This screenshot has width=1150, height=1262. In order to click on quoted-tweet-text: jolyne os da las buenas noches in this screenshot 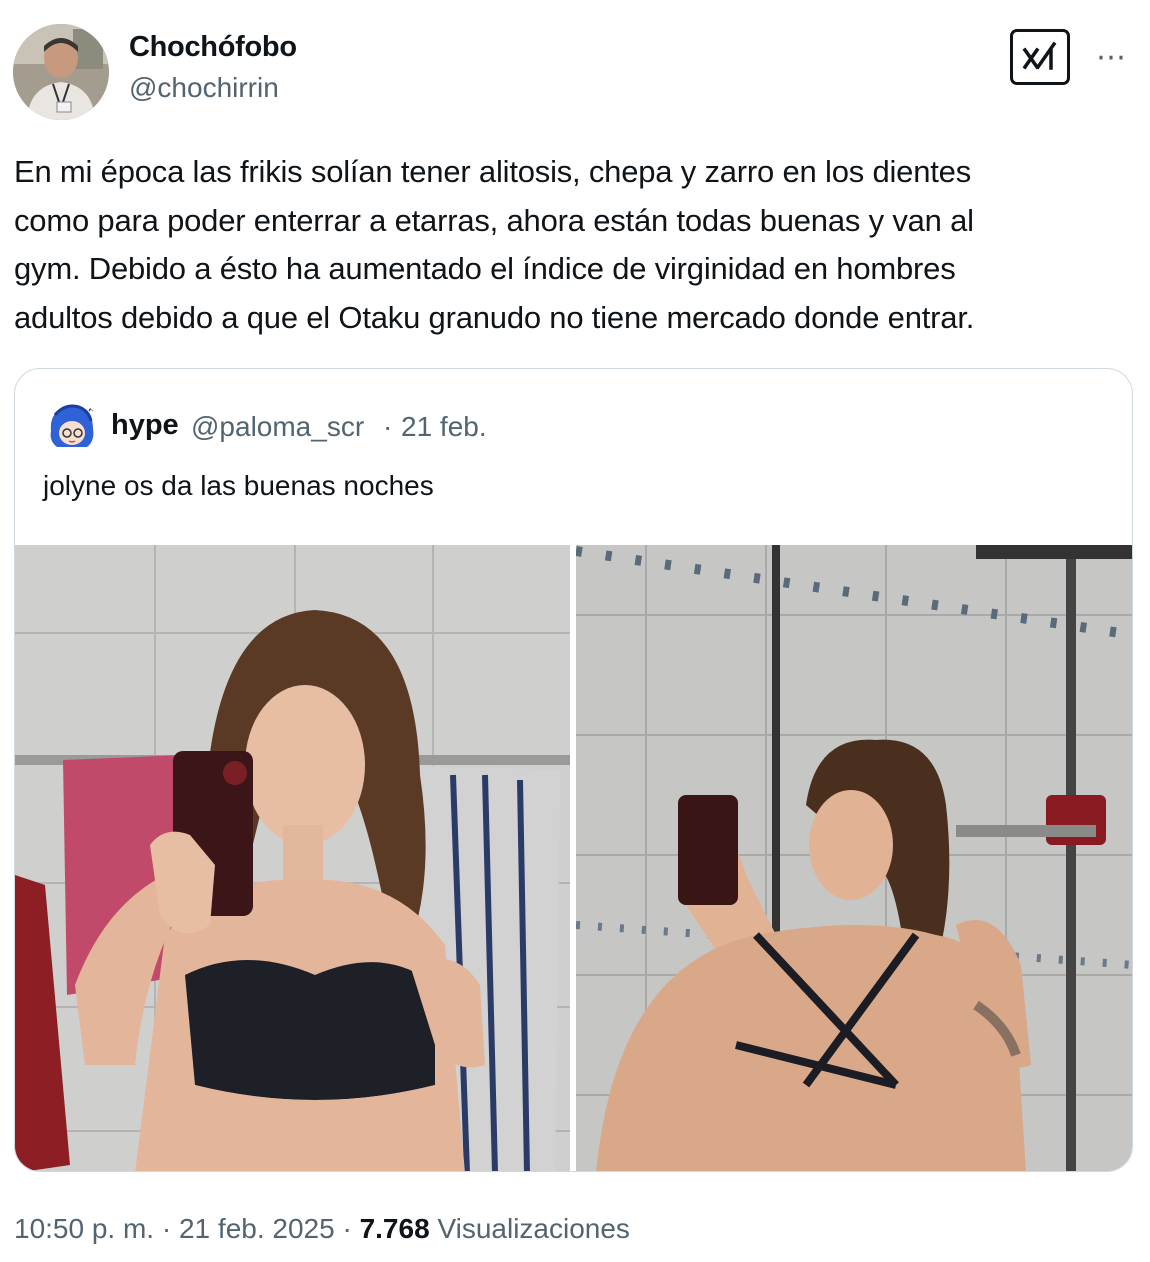, I will do `click(238, 485)`.